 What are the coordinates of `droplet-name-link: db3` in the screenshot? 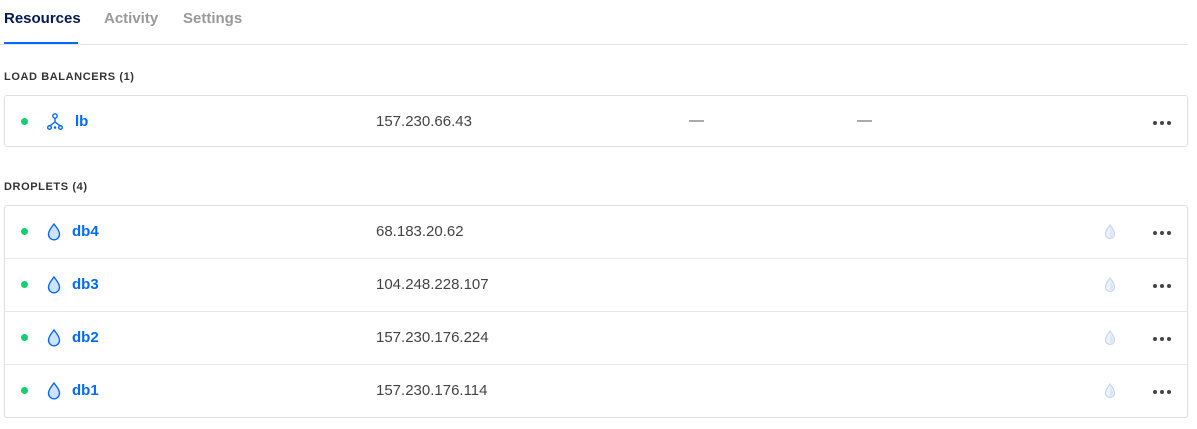 It's located at (85, 284).